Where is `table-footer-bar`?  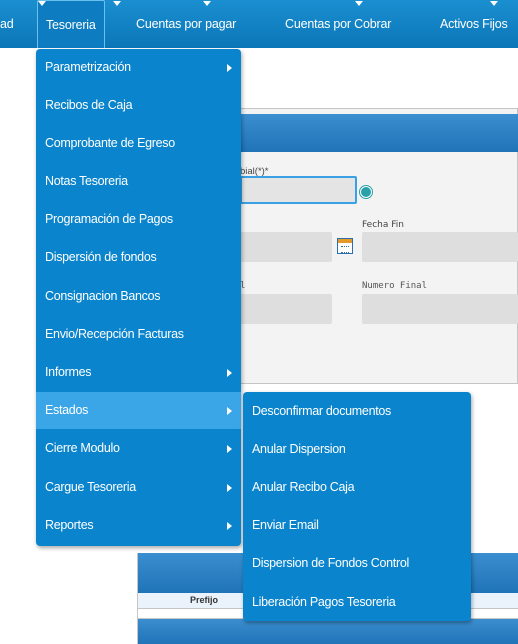 table-footer-bar is located at coordinates (328, 631).